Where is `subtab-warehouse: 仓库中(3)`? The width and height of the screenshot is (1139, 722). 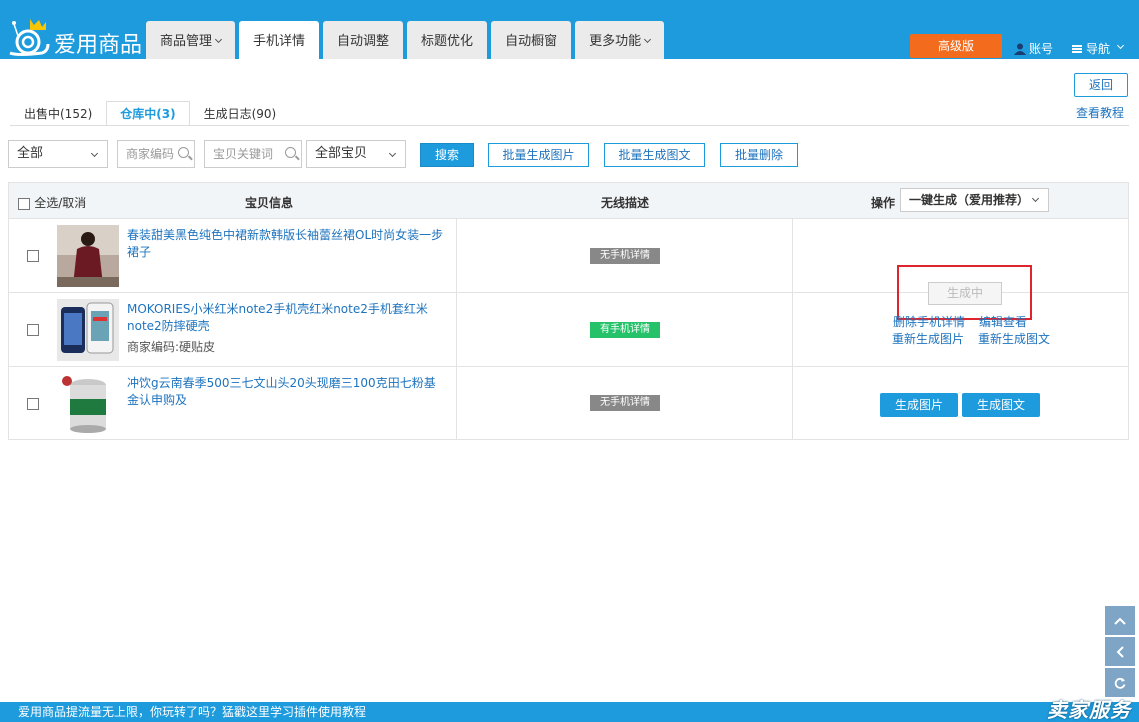
subtab-warehouse: 仓库中(3) is located at coordinates (148, 113).